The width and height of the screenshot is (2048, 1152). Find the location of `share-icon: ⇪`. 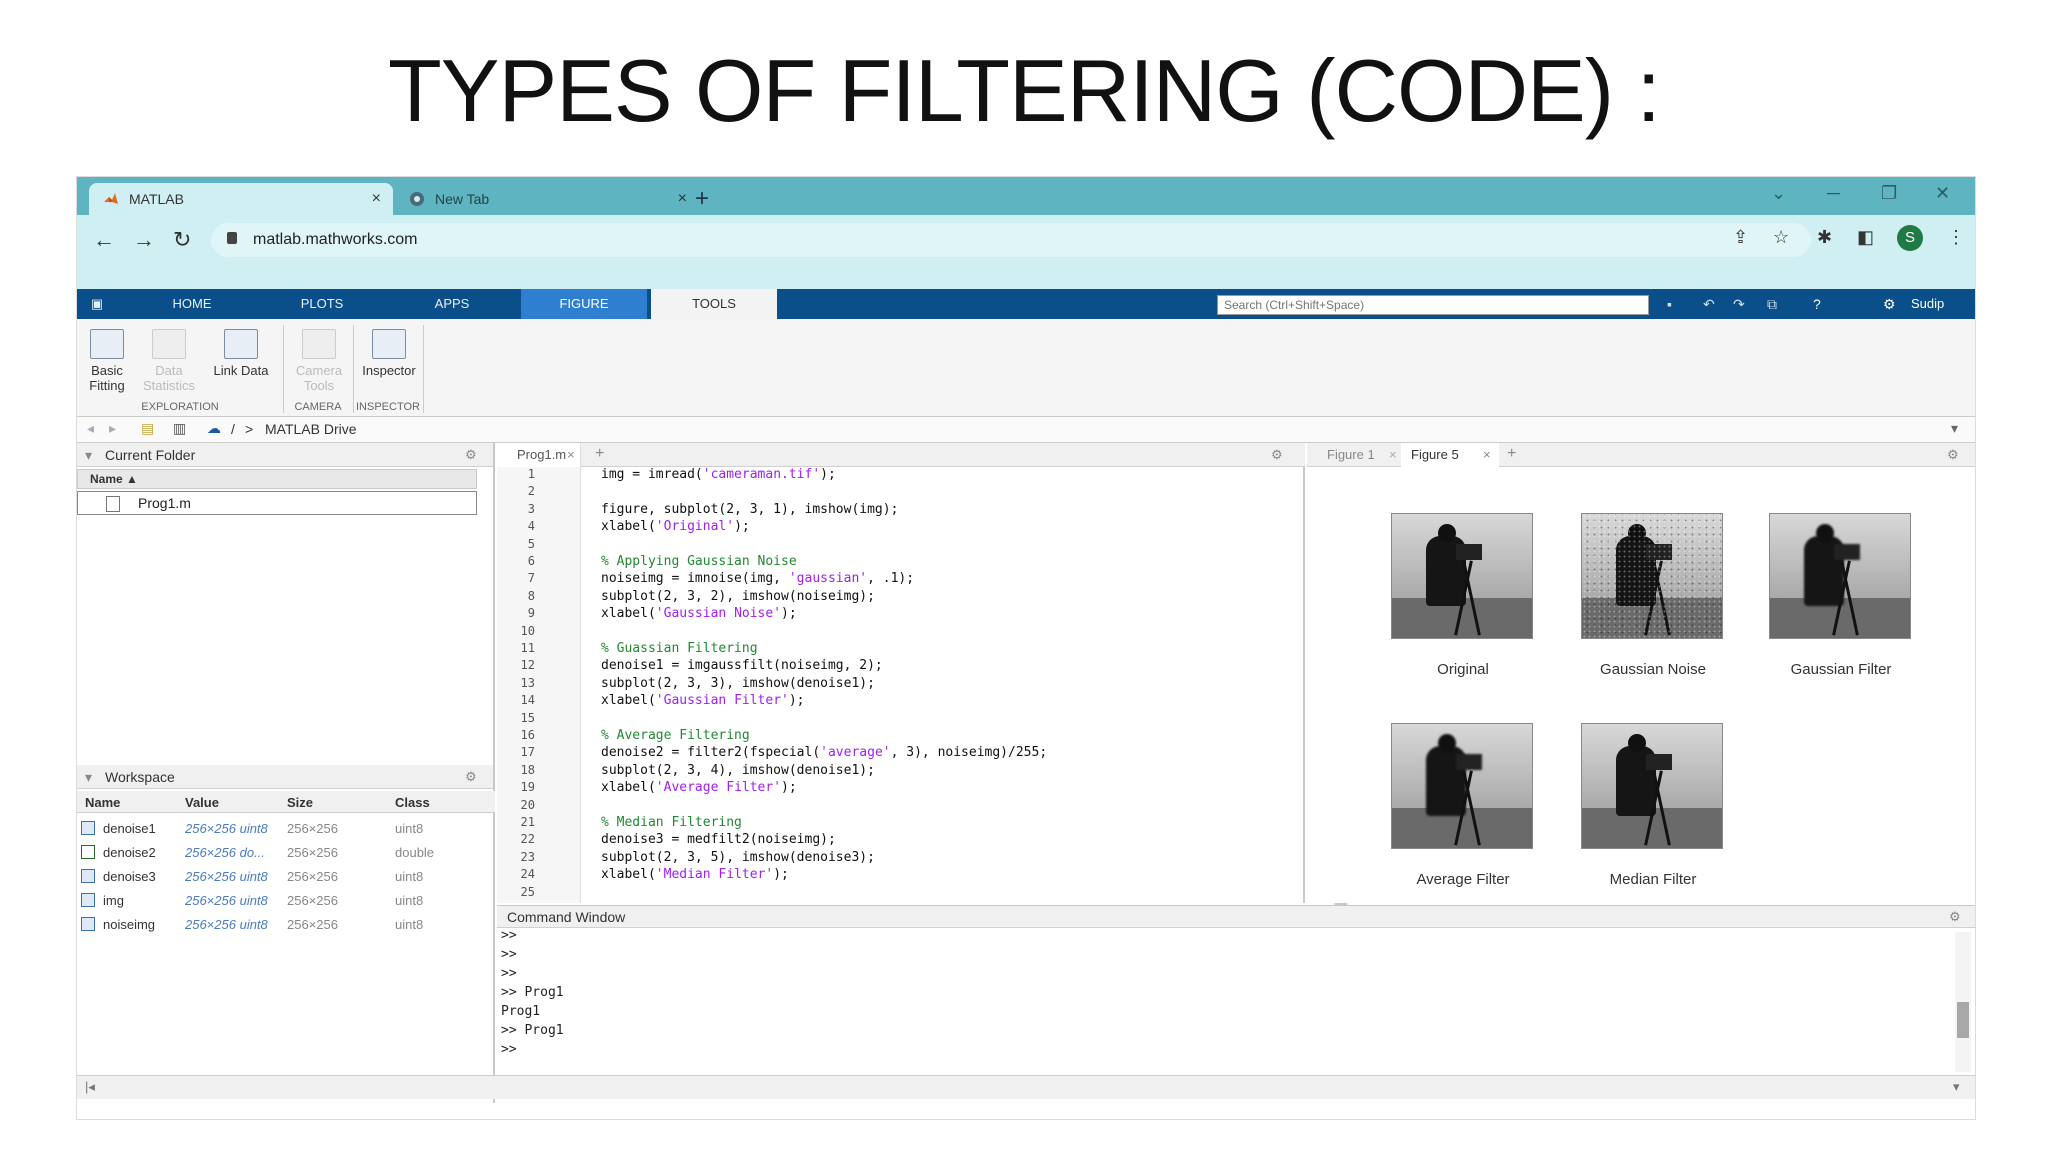

share-icon: ⇪ is located at coordinates (1740, 237).